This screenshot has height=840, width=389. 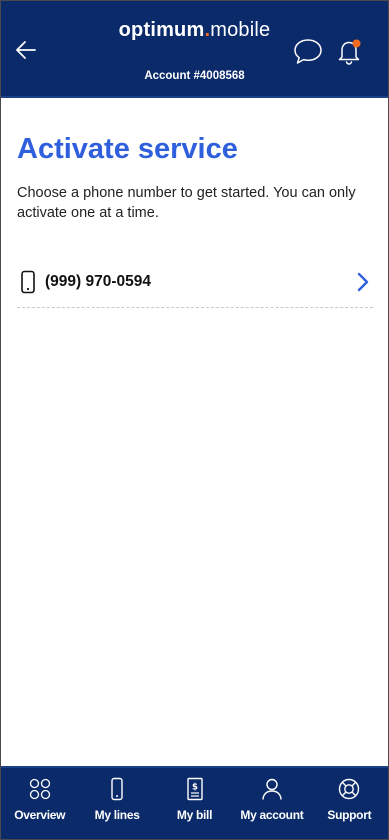 I want to click on chat-button, so click(x=308, y=51).